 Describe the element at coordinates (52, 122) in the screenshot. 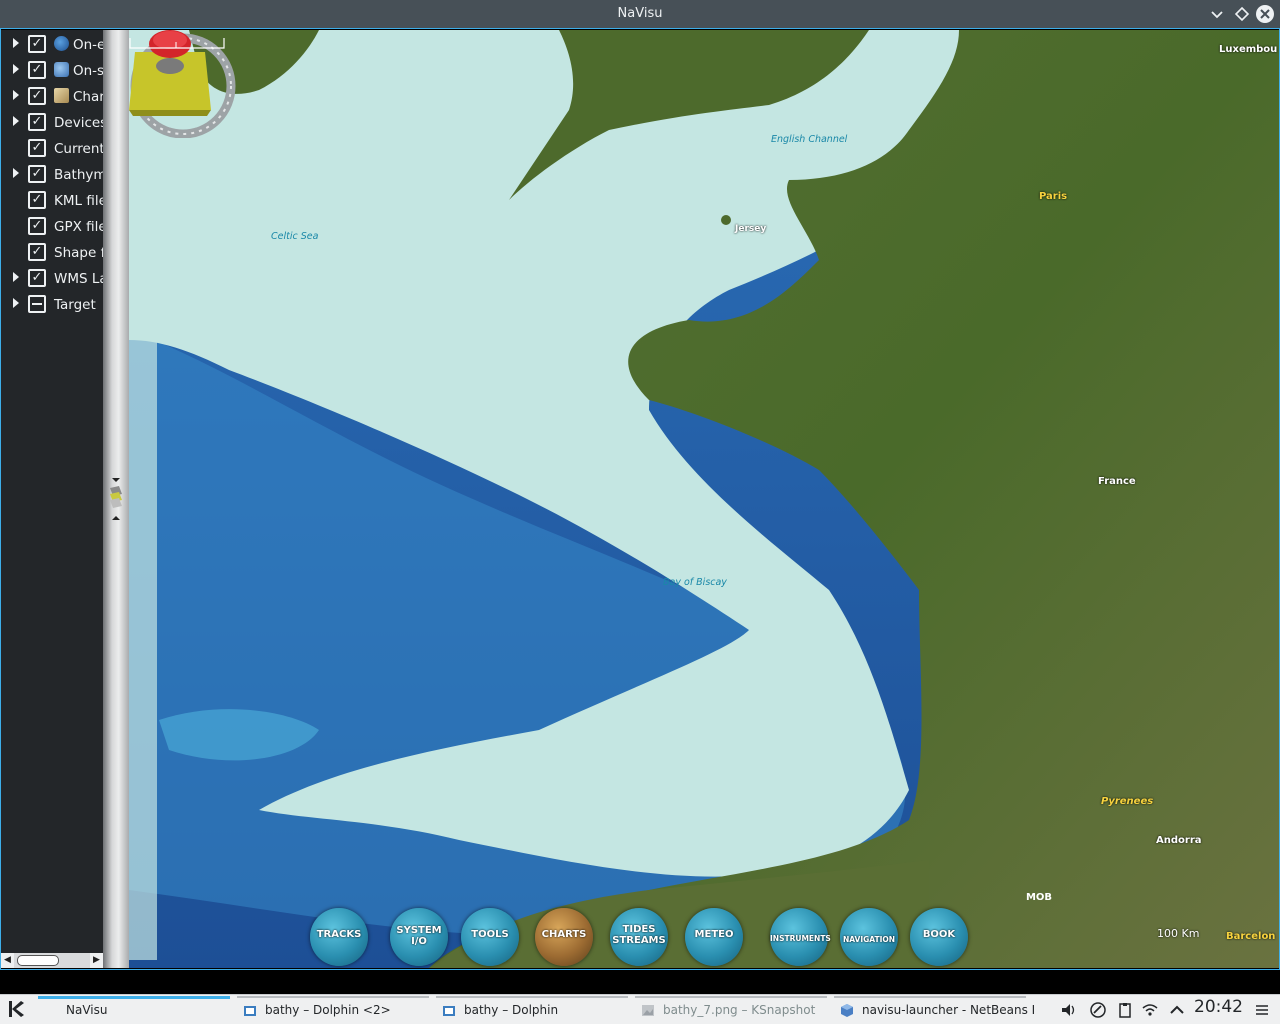

I see `layer-row-devices: ✓ Devices` at that location.